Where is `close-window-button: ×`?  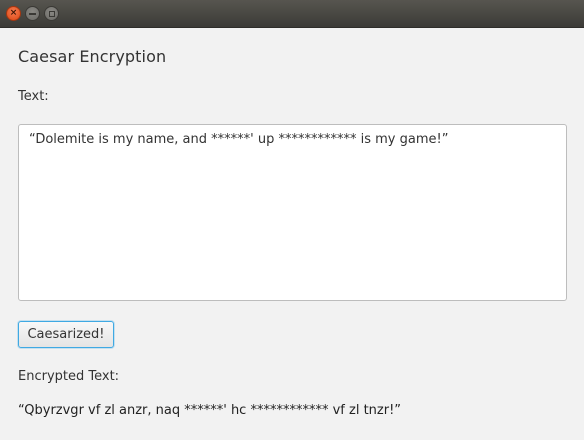 close-window-button: × is located at coordinates (13, 13).